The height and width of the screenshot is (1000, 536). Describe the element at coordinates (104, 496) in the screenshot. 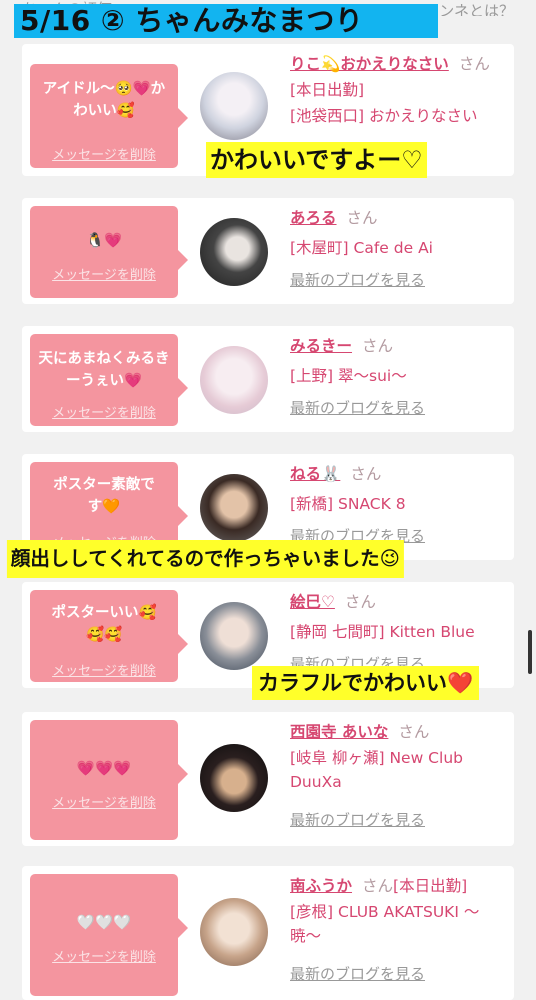

I see `message-text: ポスター素敵です🧡` at that location.